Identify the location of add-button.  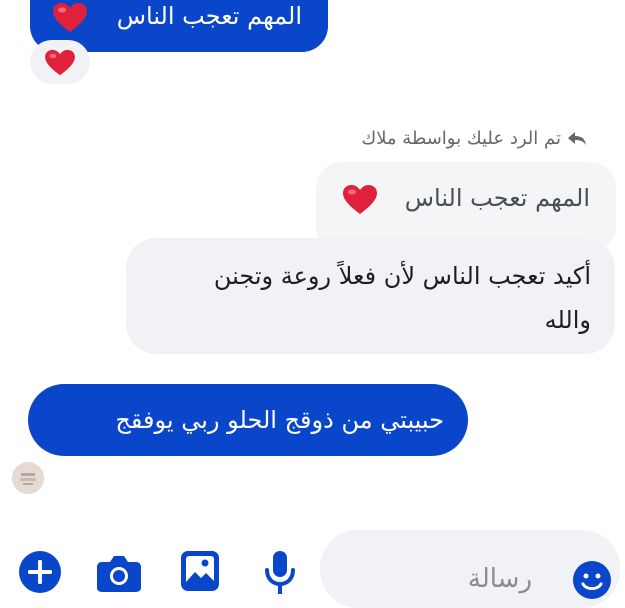
(40, 572).